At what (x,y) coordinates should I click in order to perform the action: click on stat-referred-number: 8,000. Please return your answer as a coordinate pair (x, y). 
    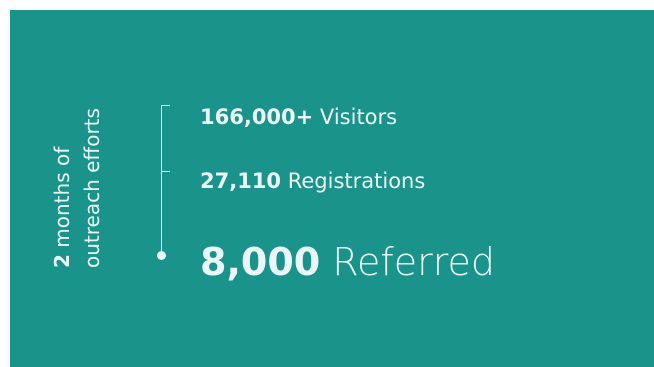
    Looking at the image, I should click on (260, 262).